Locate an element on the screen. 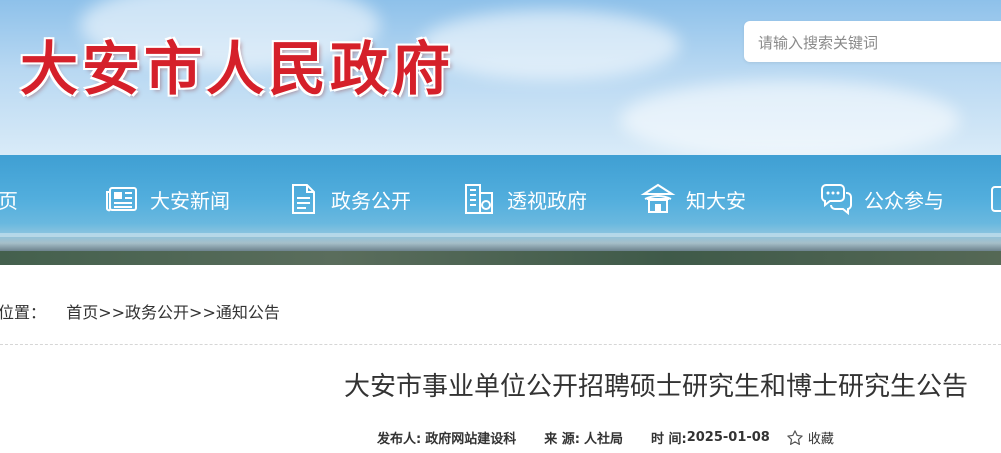  nav-item-label: 透视政府 is located at coordinates (547, 200).